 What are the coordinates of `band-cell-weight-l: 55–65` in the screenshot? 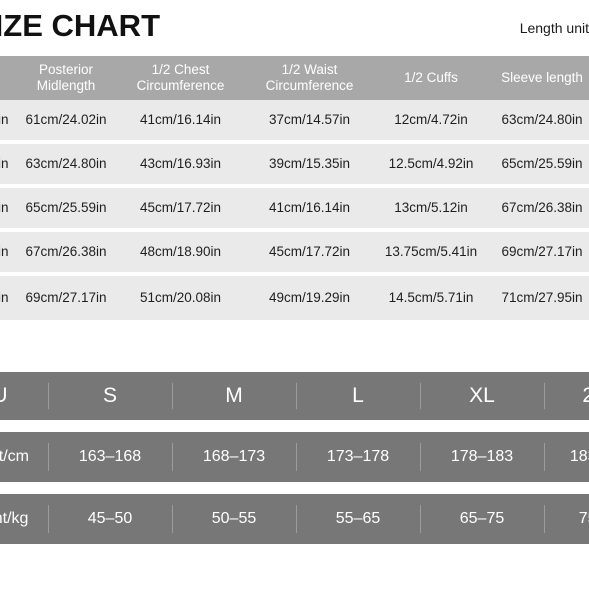 It's located at (358, 519).